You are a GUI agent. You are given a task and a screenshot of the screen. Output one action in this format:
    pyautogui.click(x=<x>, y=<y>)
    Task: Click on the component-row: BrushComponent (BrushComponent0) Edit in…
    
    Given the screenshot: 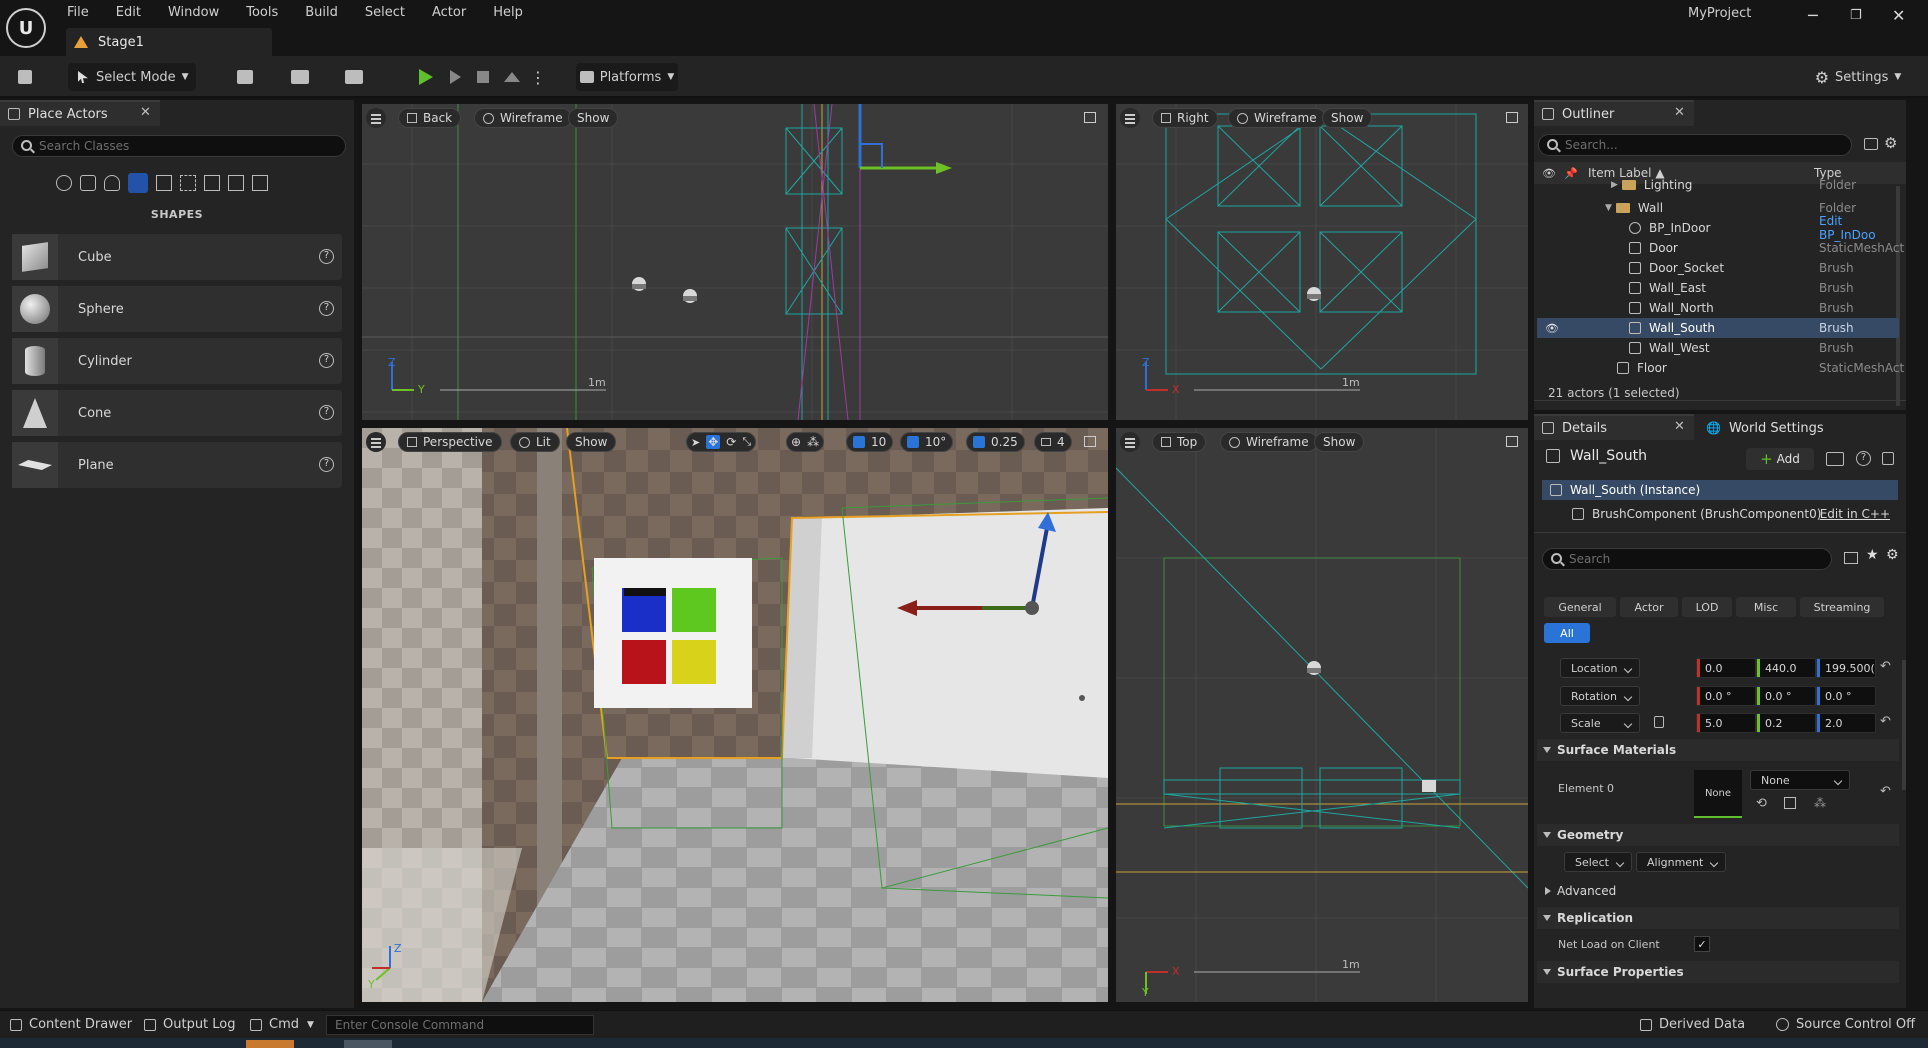 What is the action you would take?
    pyautogui.click(x=1720, y=514)
    